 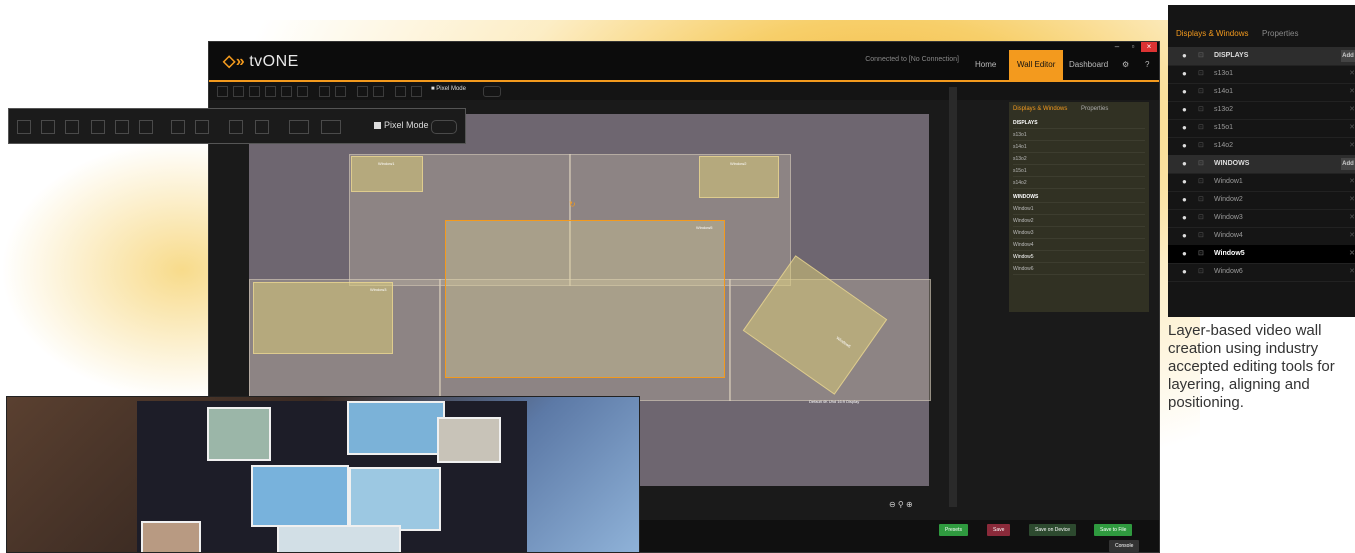 I want to click on window-5-selected: Window5, so click(x=585, y=299).